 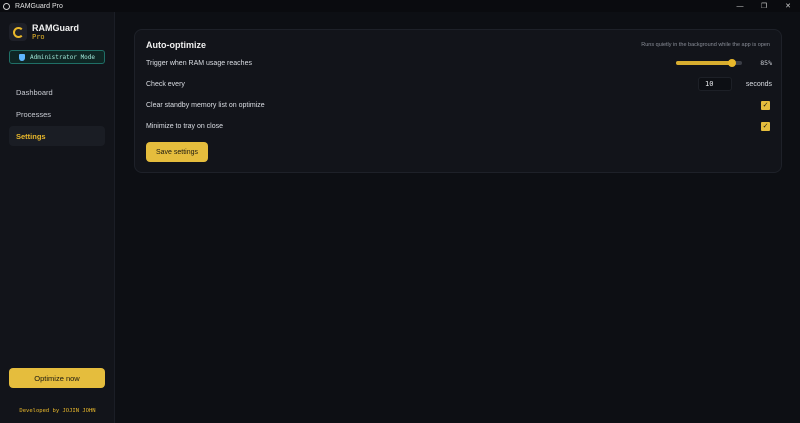 What do you see at coordinates (18, 32) in the screenshot?
I see `ring-gauge-icon` at bounding box center [18, 32].